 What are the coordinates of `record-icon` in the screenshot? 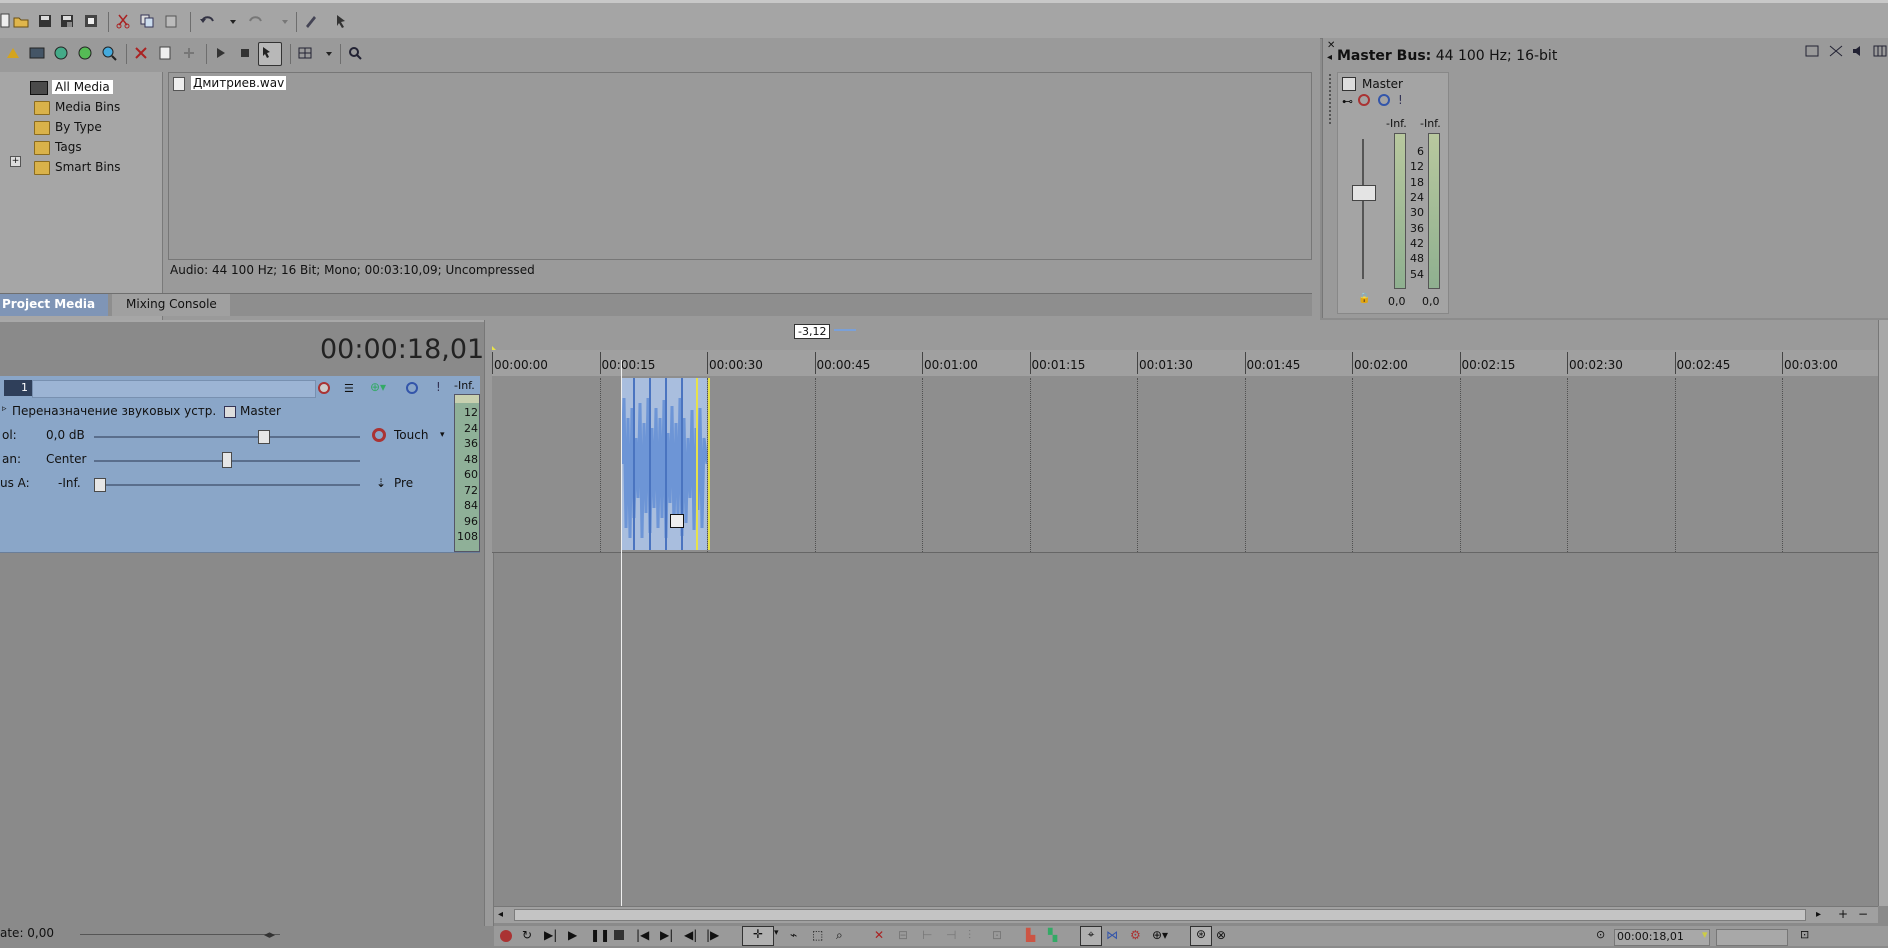 It's located at (506, 936).